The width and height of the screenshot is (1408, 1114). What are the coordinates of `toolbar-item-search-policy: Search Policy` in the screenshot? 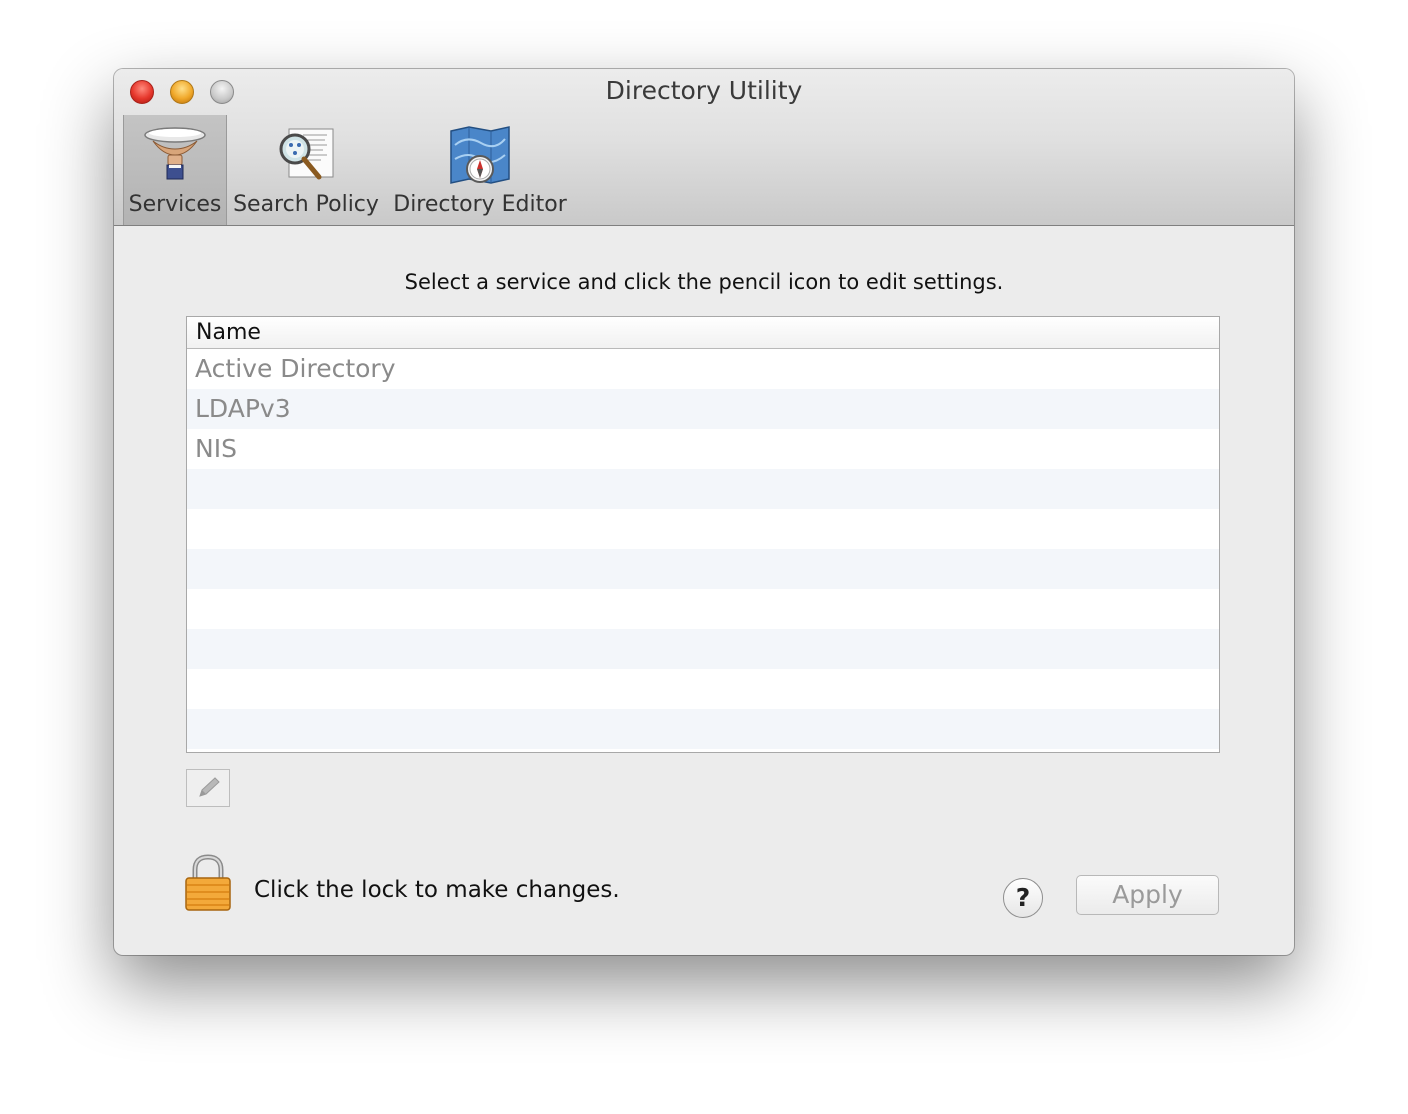 It's located at (306, 170).